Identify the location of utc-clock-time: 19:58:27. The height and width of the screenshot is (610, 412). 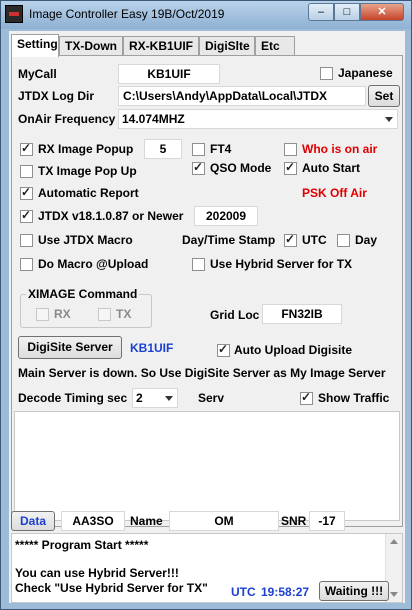
(285, 592).